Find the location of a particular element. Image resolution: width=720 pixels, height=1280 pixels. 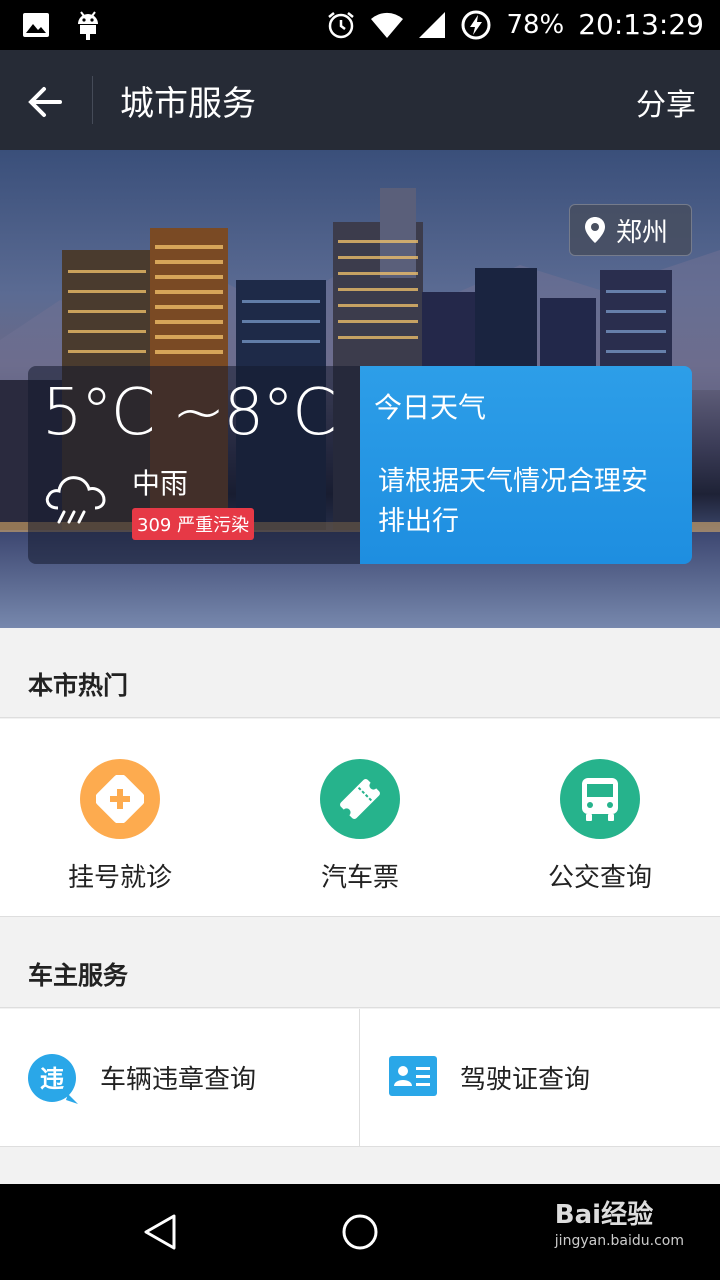

watermark-url: jingyan.baidu.com is located at coordinates (619, 1241).